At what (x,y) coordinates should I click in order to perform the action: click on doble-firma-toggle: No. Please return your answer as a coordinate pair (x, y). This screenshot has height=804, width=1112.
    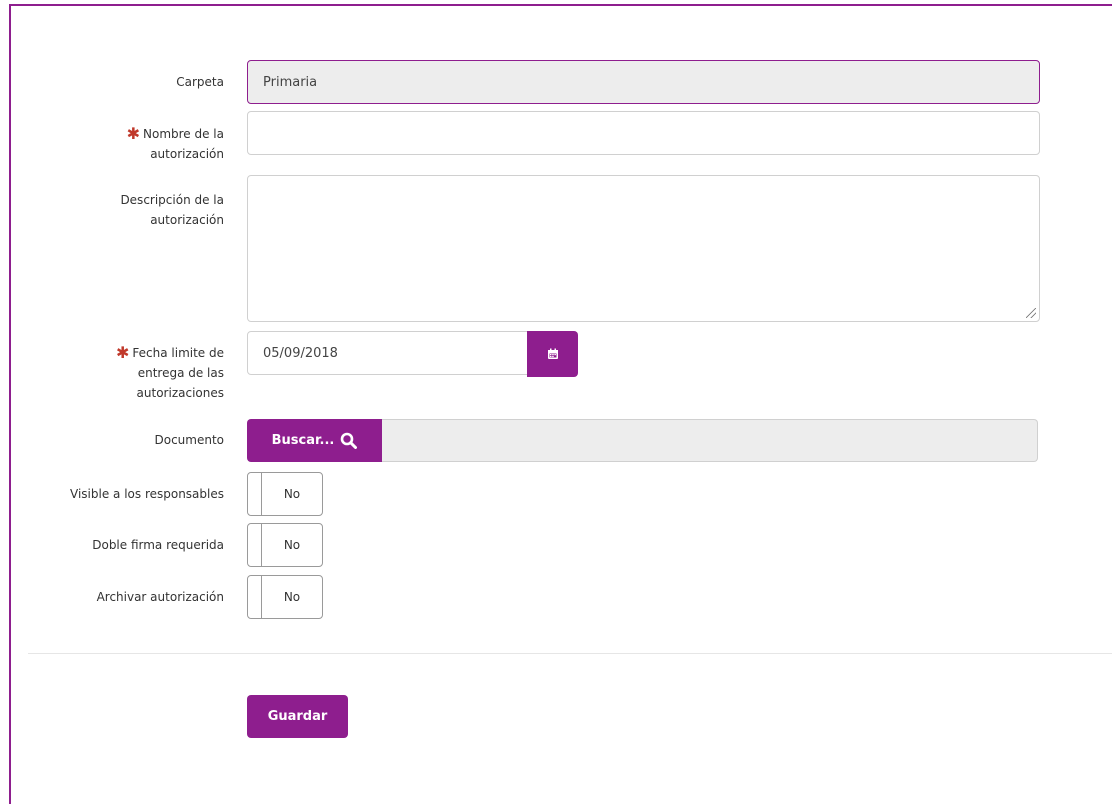
    Looking at the image, I should click on (285, 545).